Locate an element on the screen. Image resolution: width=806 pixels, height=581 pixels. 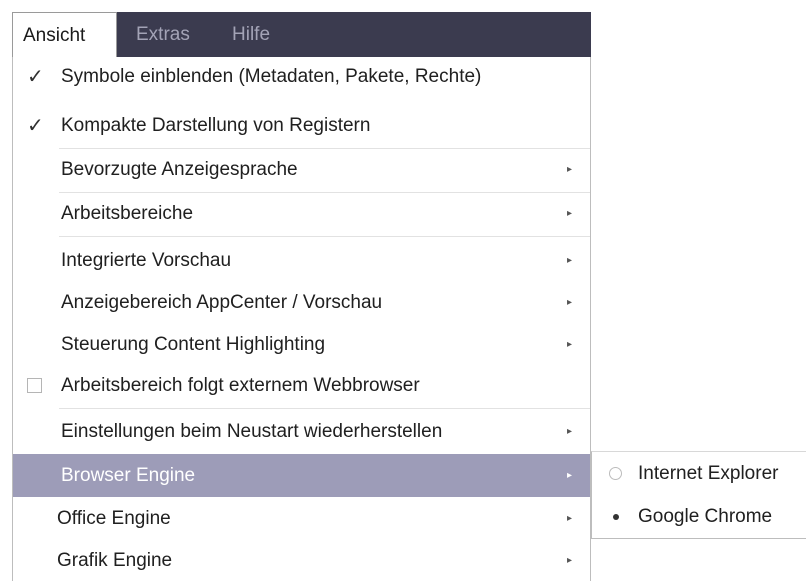
submenu-item-label: Google Chrome is located at coordinates (705, 516).